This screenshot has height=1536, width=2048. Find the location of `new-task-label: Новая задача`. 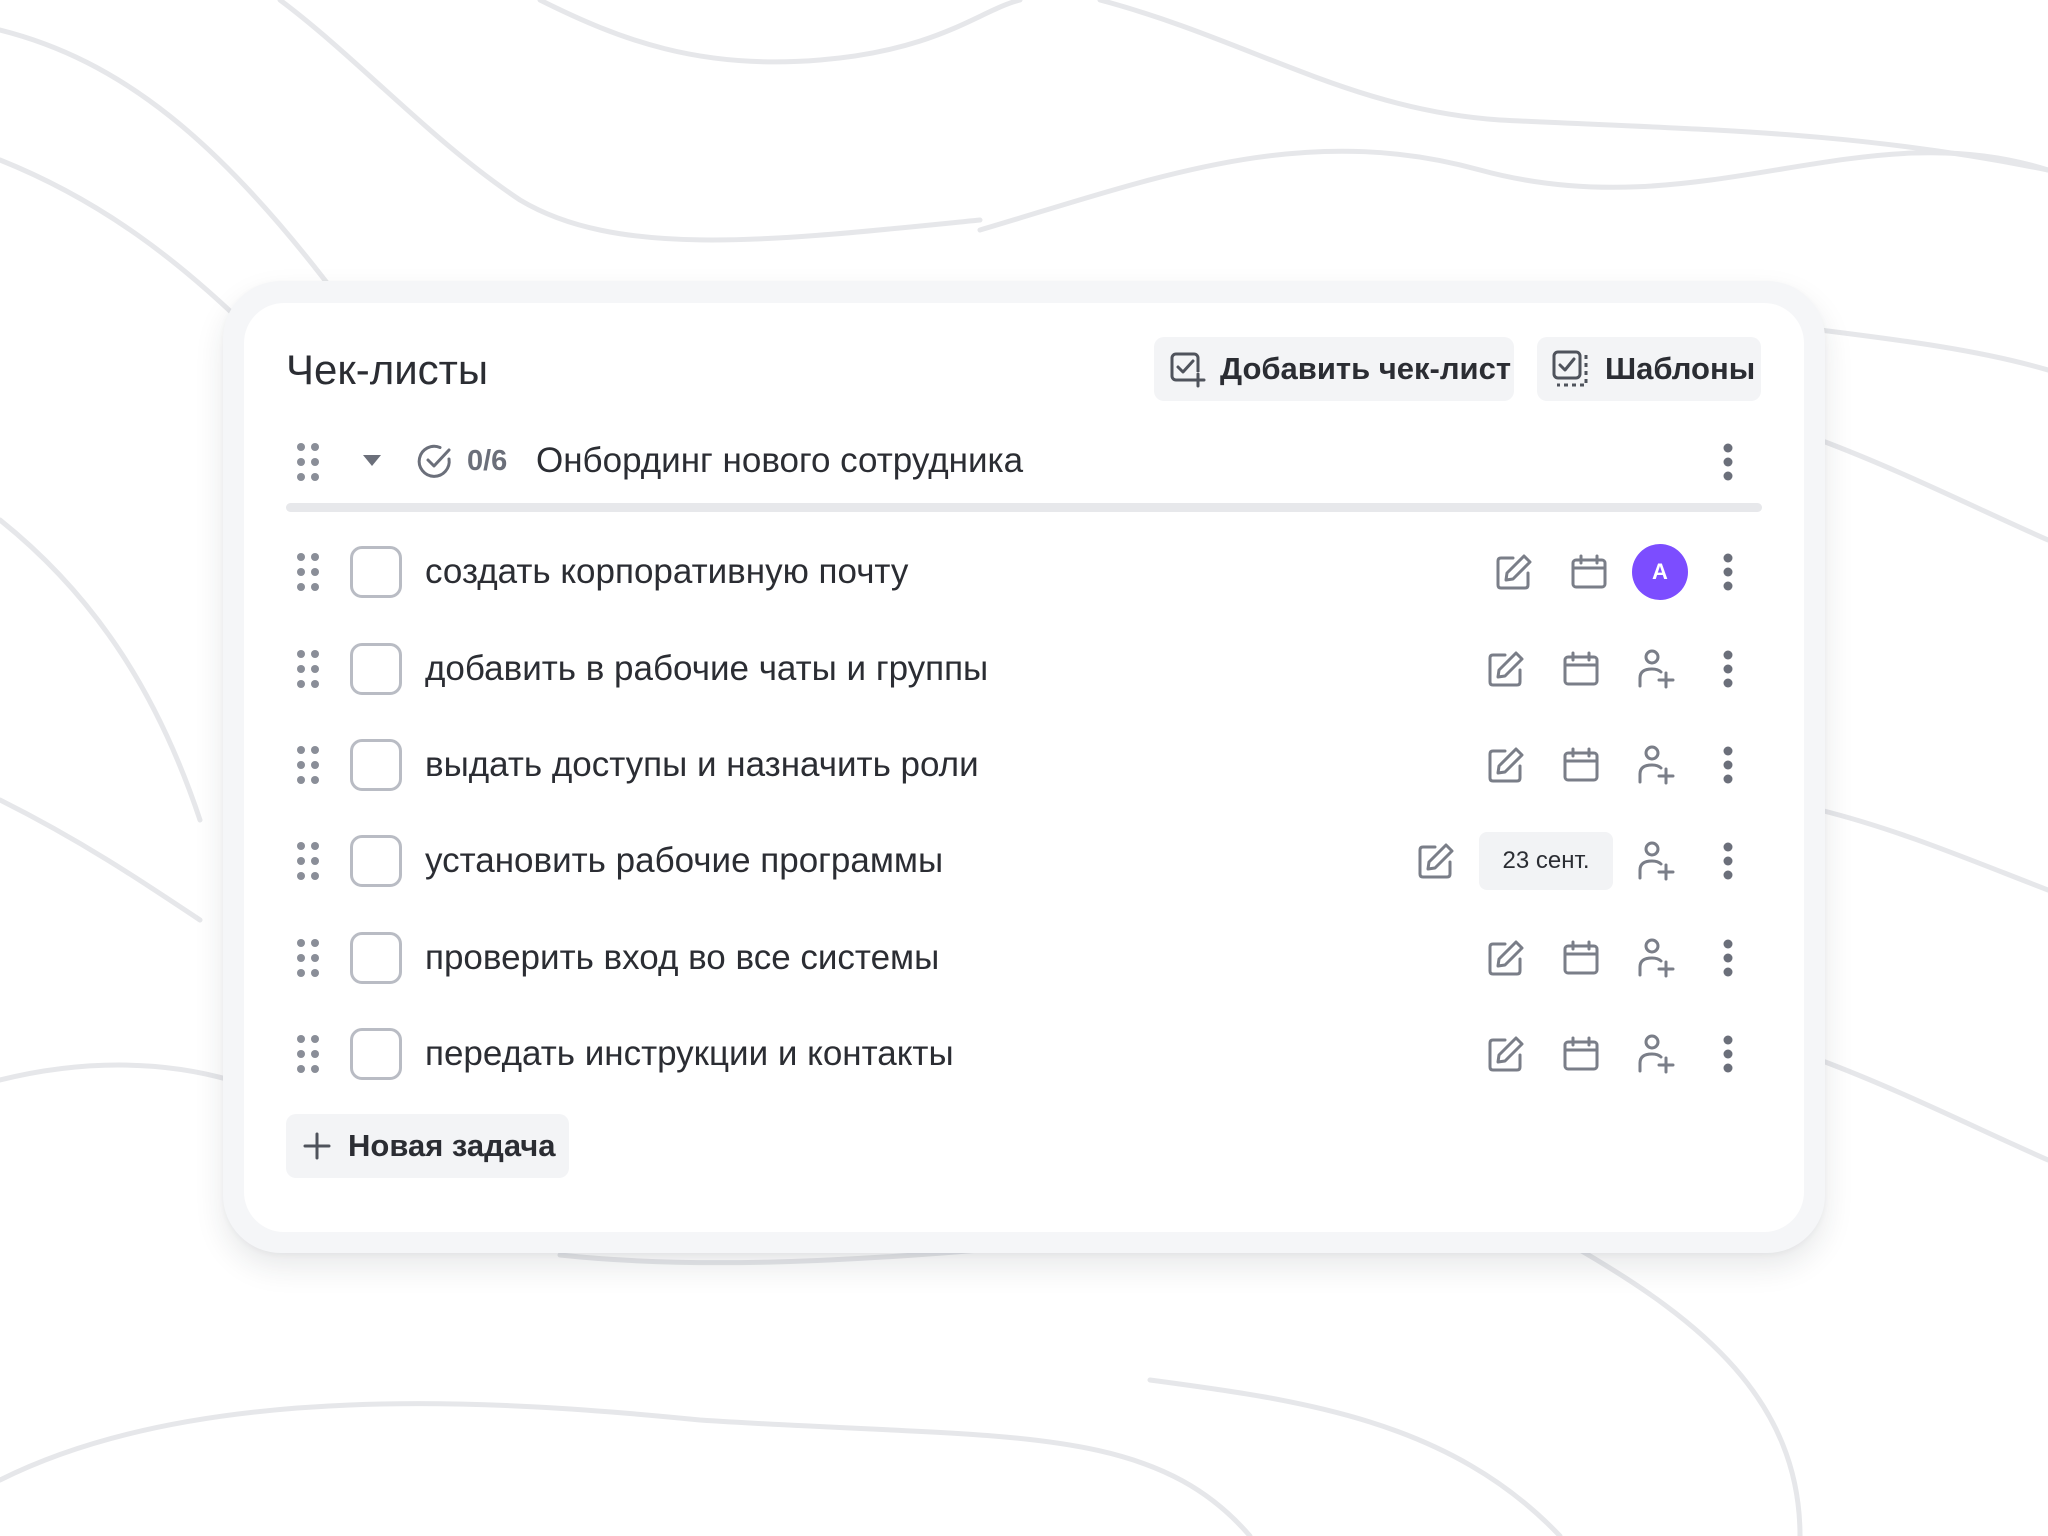

new-task-label: Новая задача is located at coordinates (452, 1145).